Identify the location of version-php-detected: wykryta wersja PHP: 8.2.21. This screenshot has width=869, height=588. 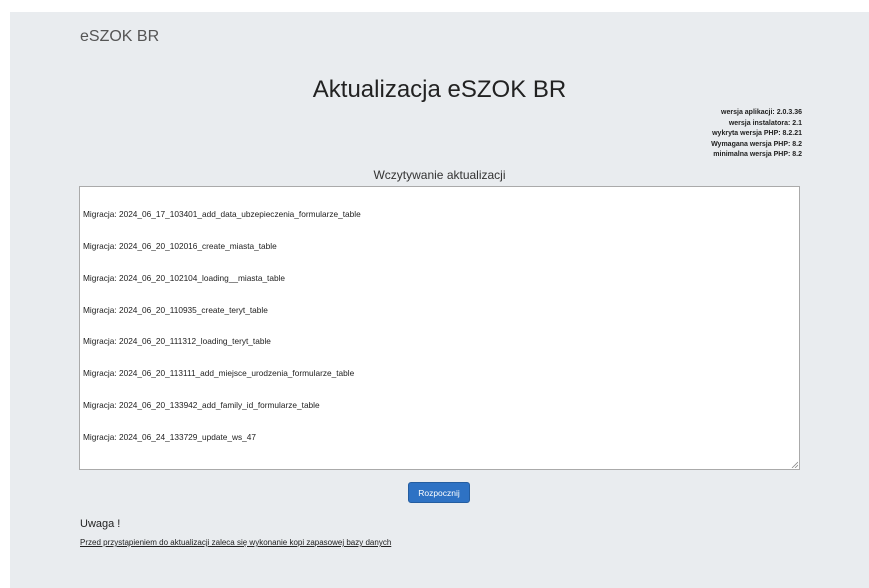
(757, 133).